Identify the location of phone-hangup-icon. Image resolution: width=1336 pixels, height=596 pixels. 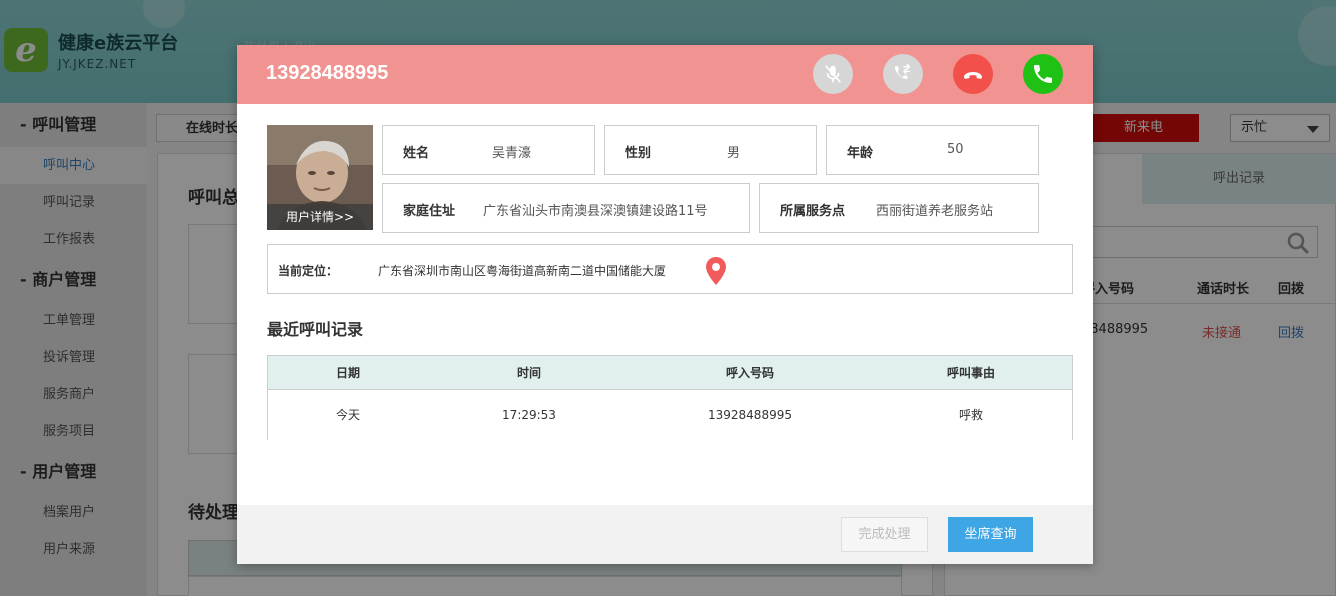
(973, 75).